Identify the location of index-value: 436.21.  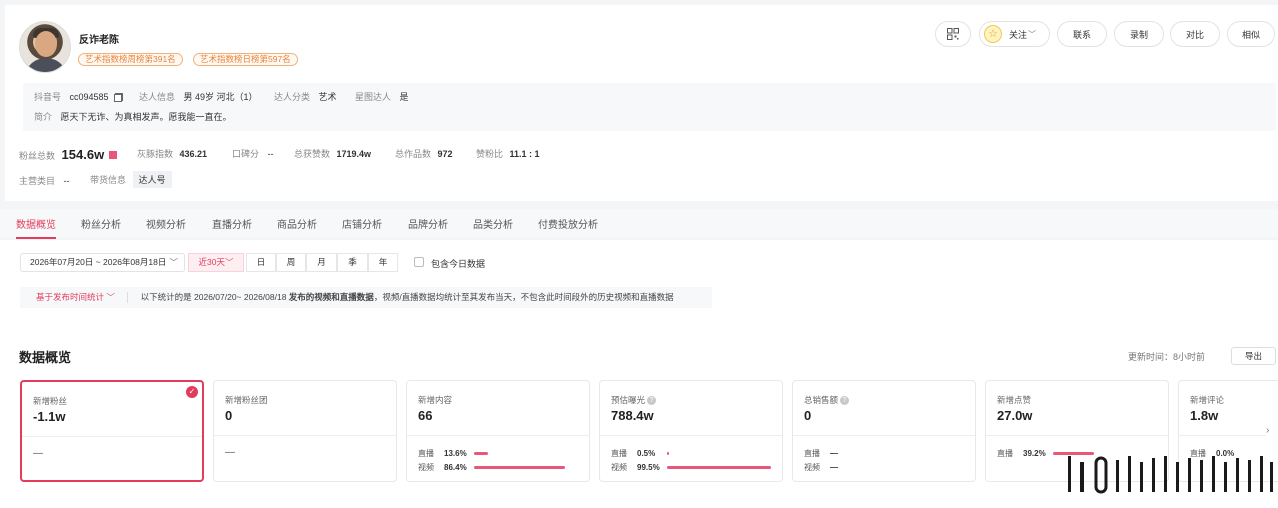
(193, 154).